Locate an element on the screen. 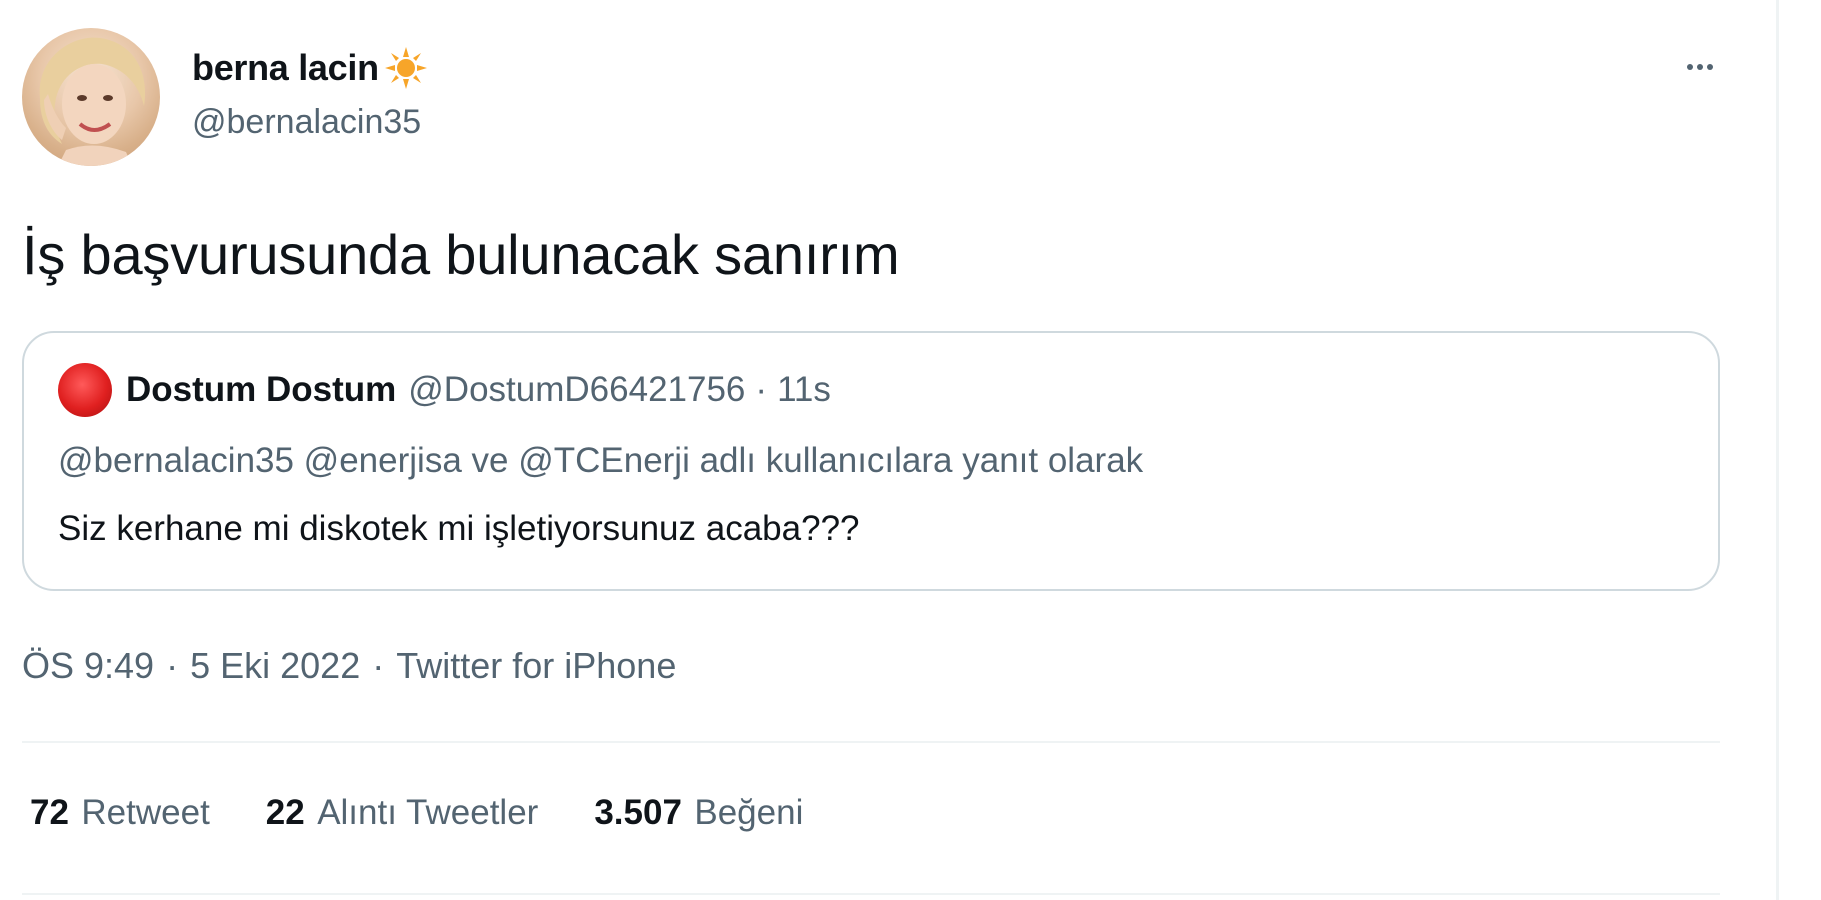 This screenshot has height=900, width=1821. quoted-tweet-time: 11s is located at coordinates (804, 390).